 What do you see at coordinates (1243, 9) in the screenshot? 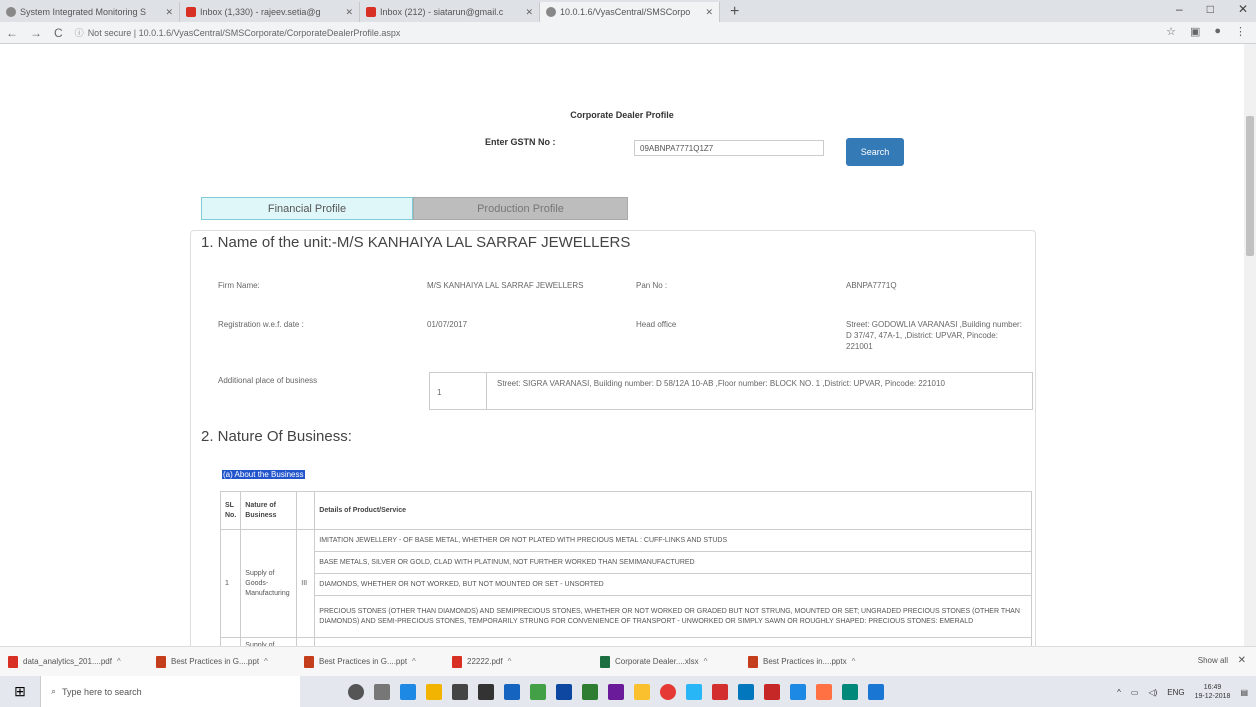
I see `close-window-icon: ✕` at bounding box center [1243, 9].